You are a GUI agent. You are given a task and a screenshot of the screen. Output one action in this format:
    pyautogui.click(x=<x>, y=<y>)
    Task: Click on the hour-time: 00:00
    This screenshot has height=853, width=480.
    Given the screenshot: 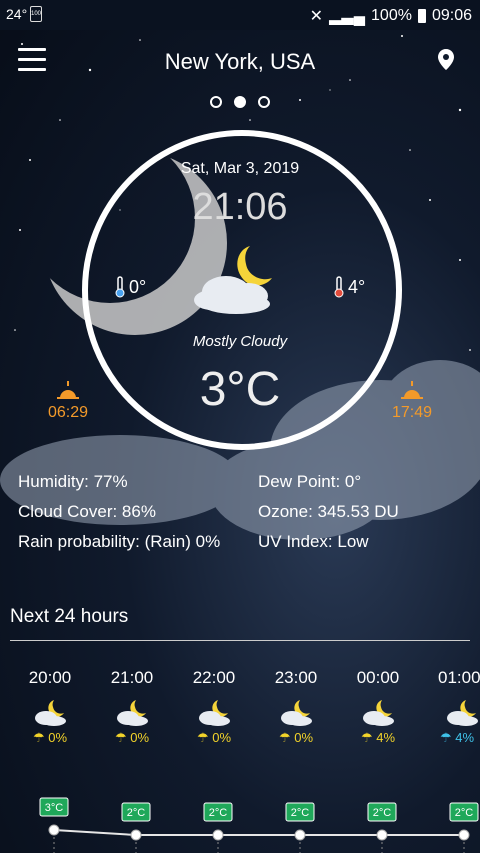 What is the action you would take?
    pyautogui.click(x=378, y=677)
    